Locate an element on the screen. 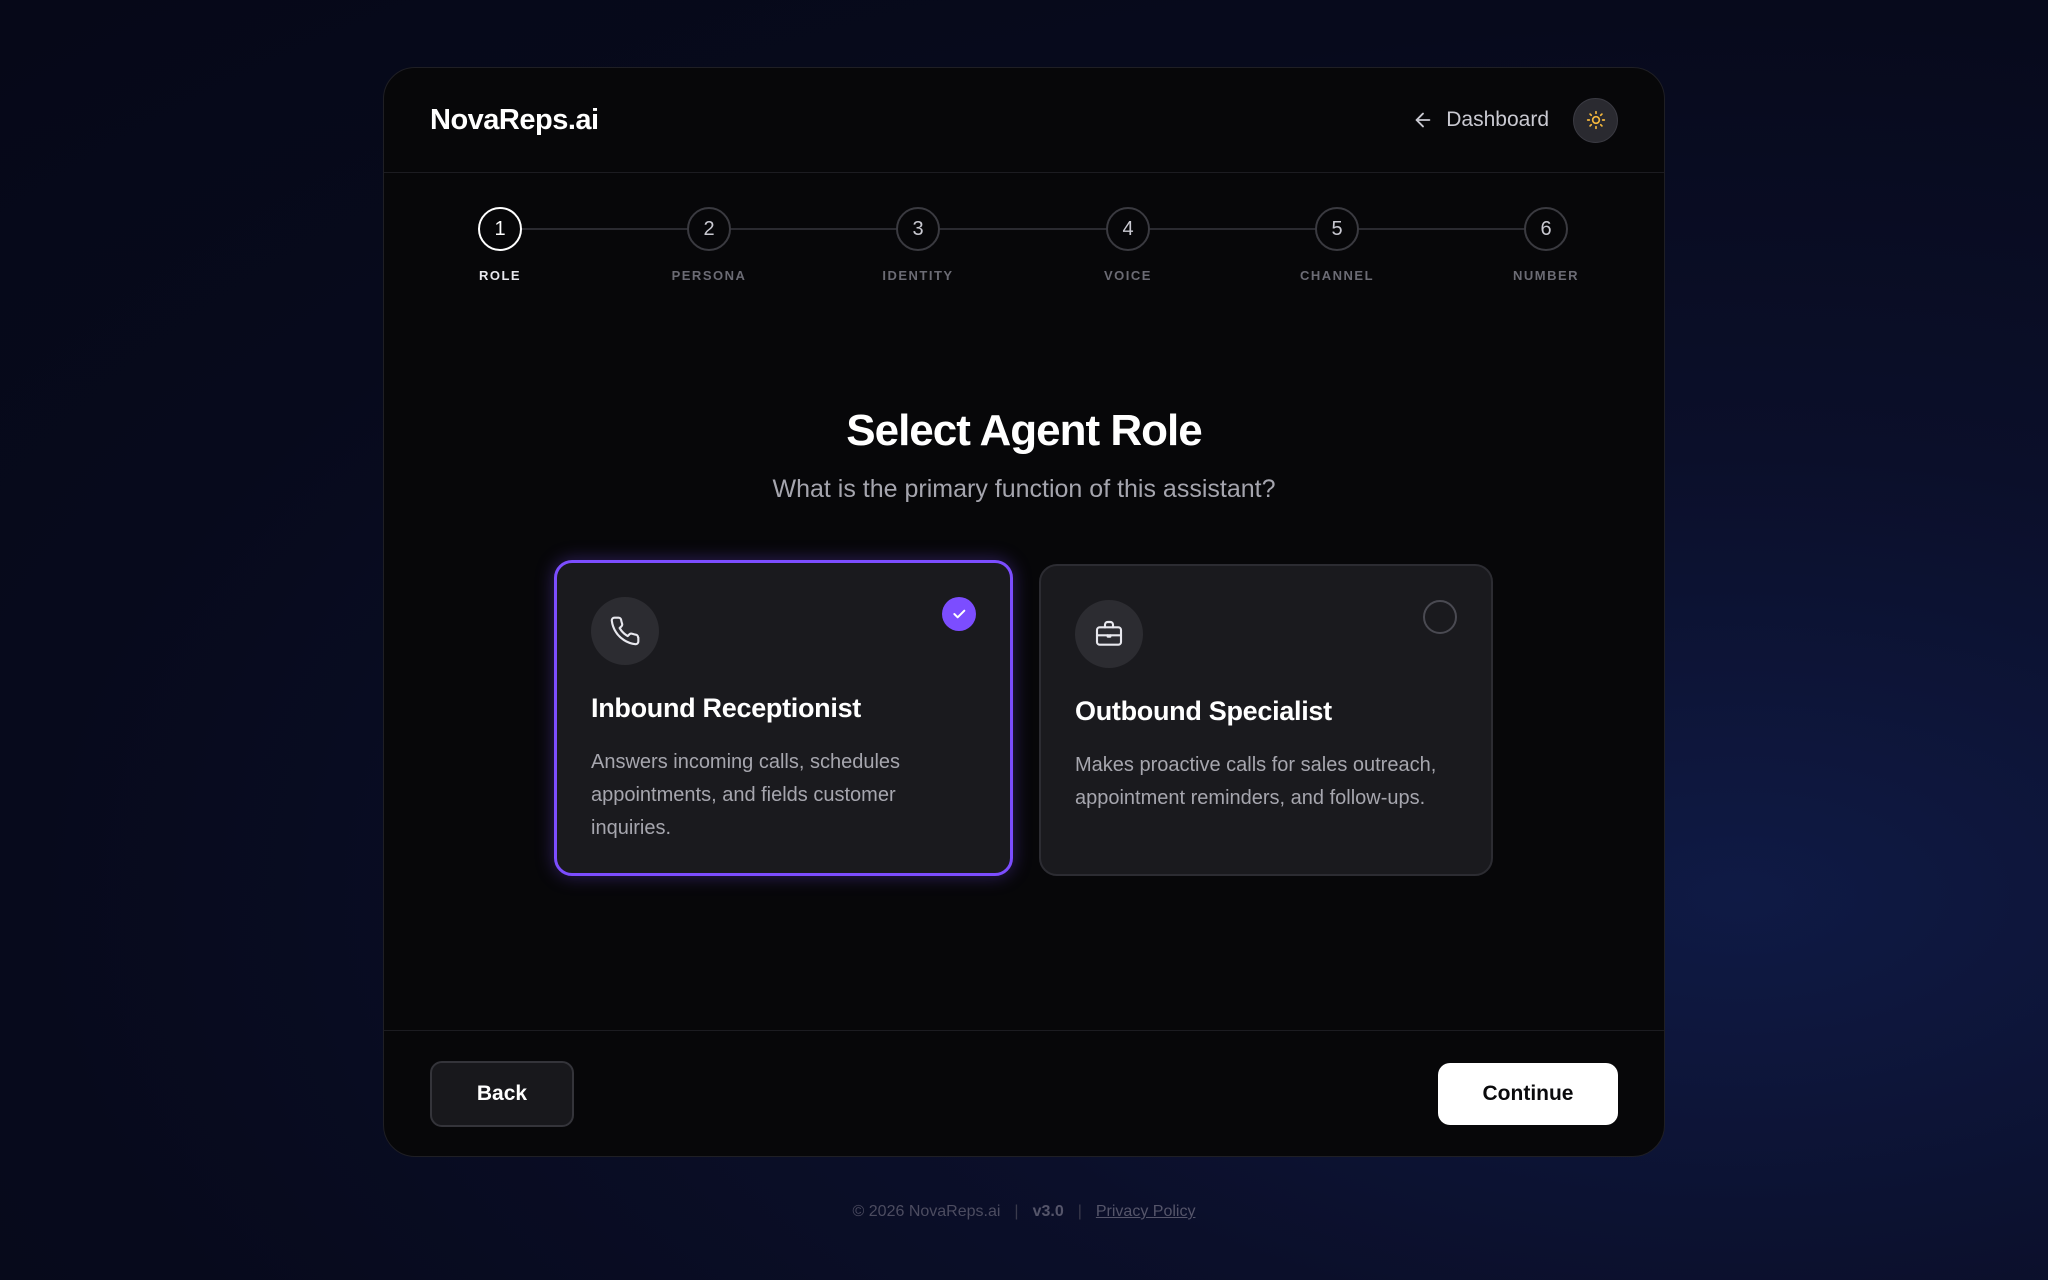  dashboard-link-label: Dashboard is located at coordinates (1497, 119).